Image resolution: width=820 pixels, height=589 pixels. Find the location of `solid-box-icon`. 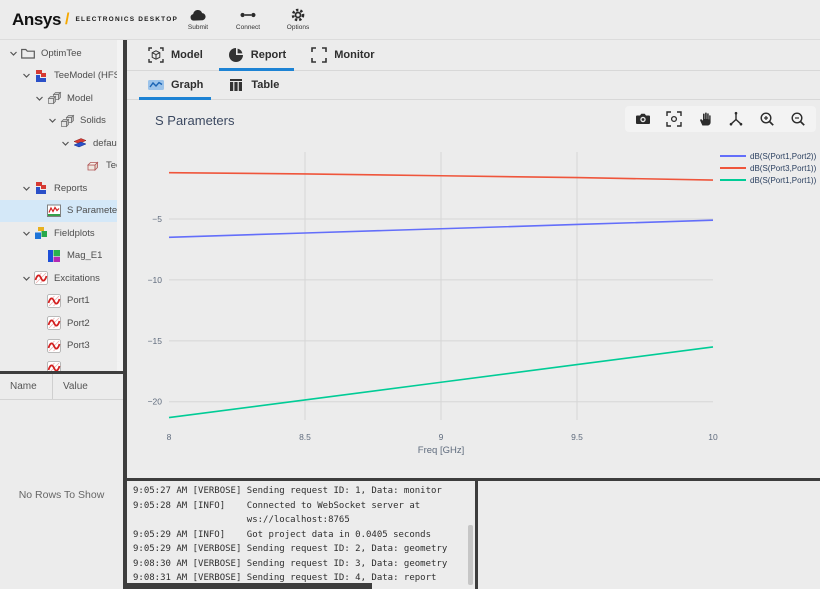

solid-box-icon is located at coordinates (93, 166).